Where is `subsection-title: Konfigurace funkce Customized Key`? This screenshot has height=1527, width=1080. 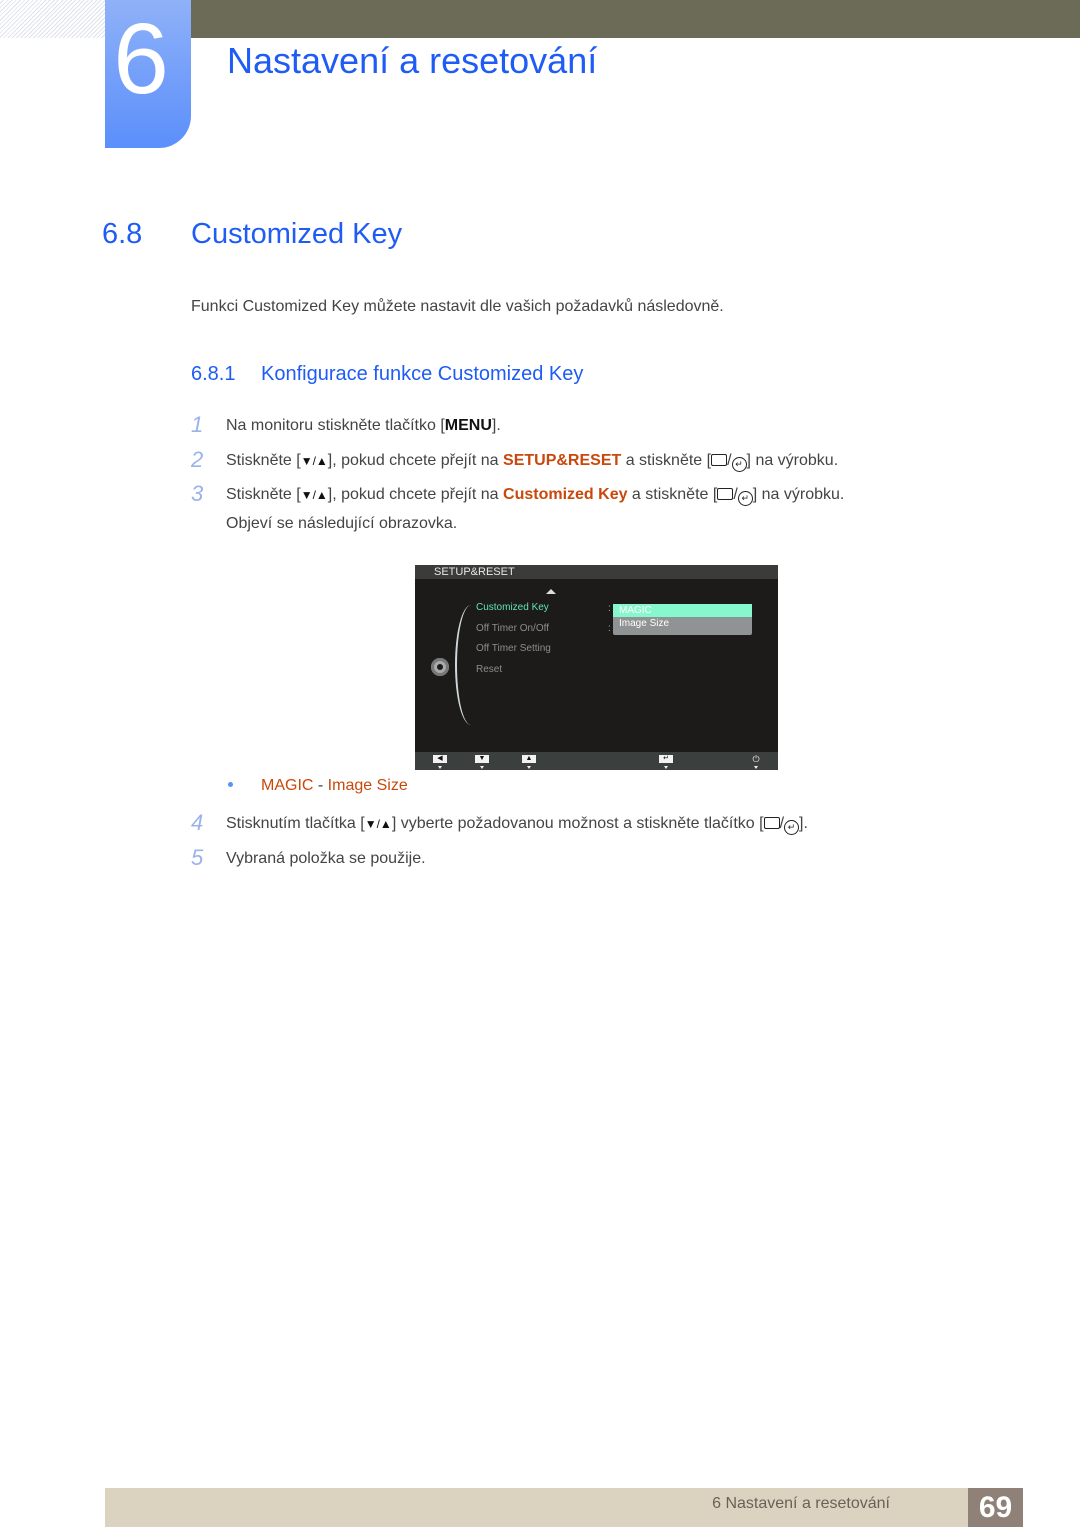
subsection-title: Konfigurace funkce Customized Key is located at coordinates (422, 374).